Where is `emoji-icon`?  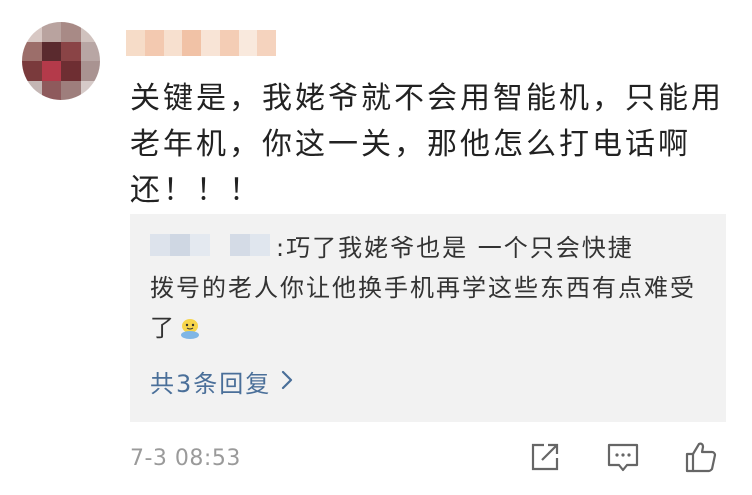 emoji-icon is located at coordinates (190, 325).